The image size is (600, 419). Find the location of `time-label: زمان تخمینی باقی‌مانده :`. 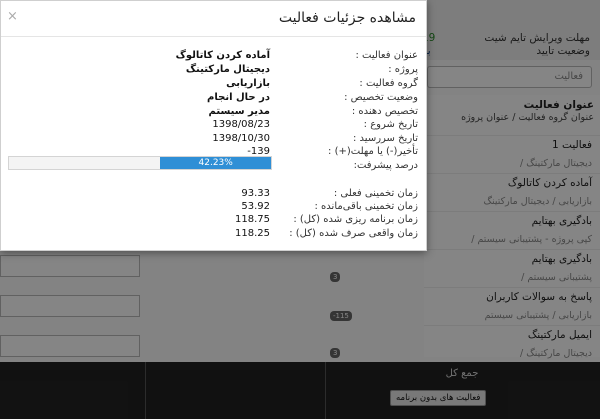

time-label: زمان تخمینی باقی‌مانده : is located at coordinates (366, 206).